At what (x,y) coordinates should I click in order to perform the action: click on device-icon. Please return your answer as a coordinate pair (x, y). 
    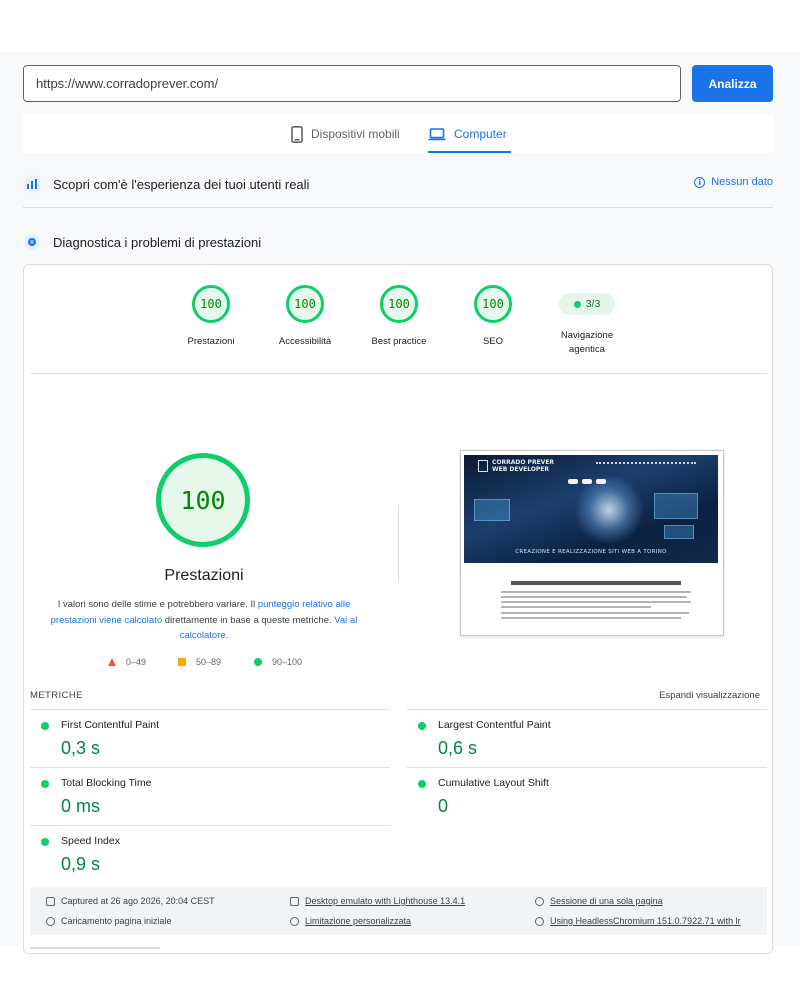
    Looking at the image, I should click on (294, 901).